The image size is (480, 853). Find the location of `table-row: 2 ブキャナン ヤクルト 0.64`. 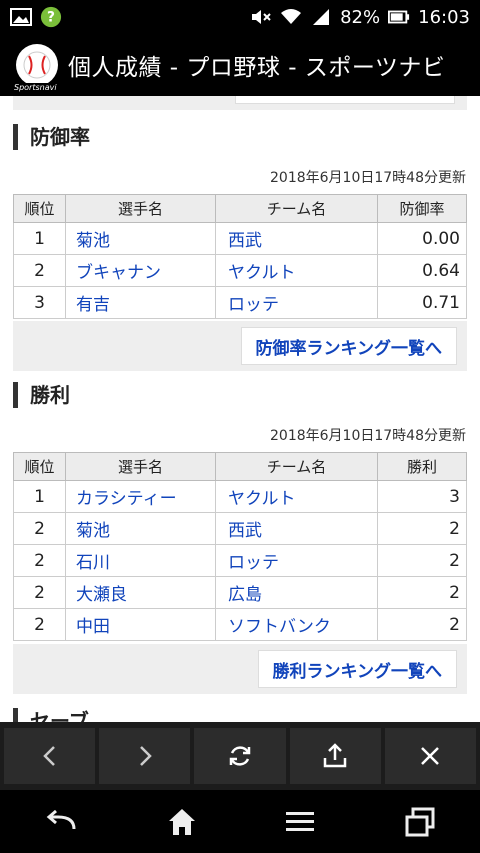

table-row: 2 ブキャナン ヤクルト 0.64 is located at coordinates (240, 270).